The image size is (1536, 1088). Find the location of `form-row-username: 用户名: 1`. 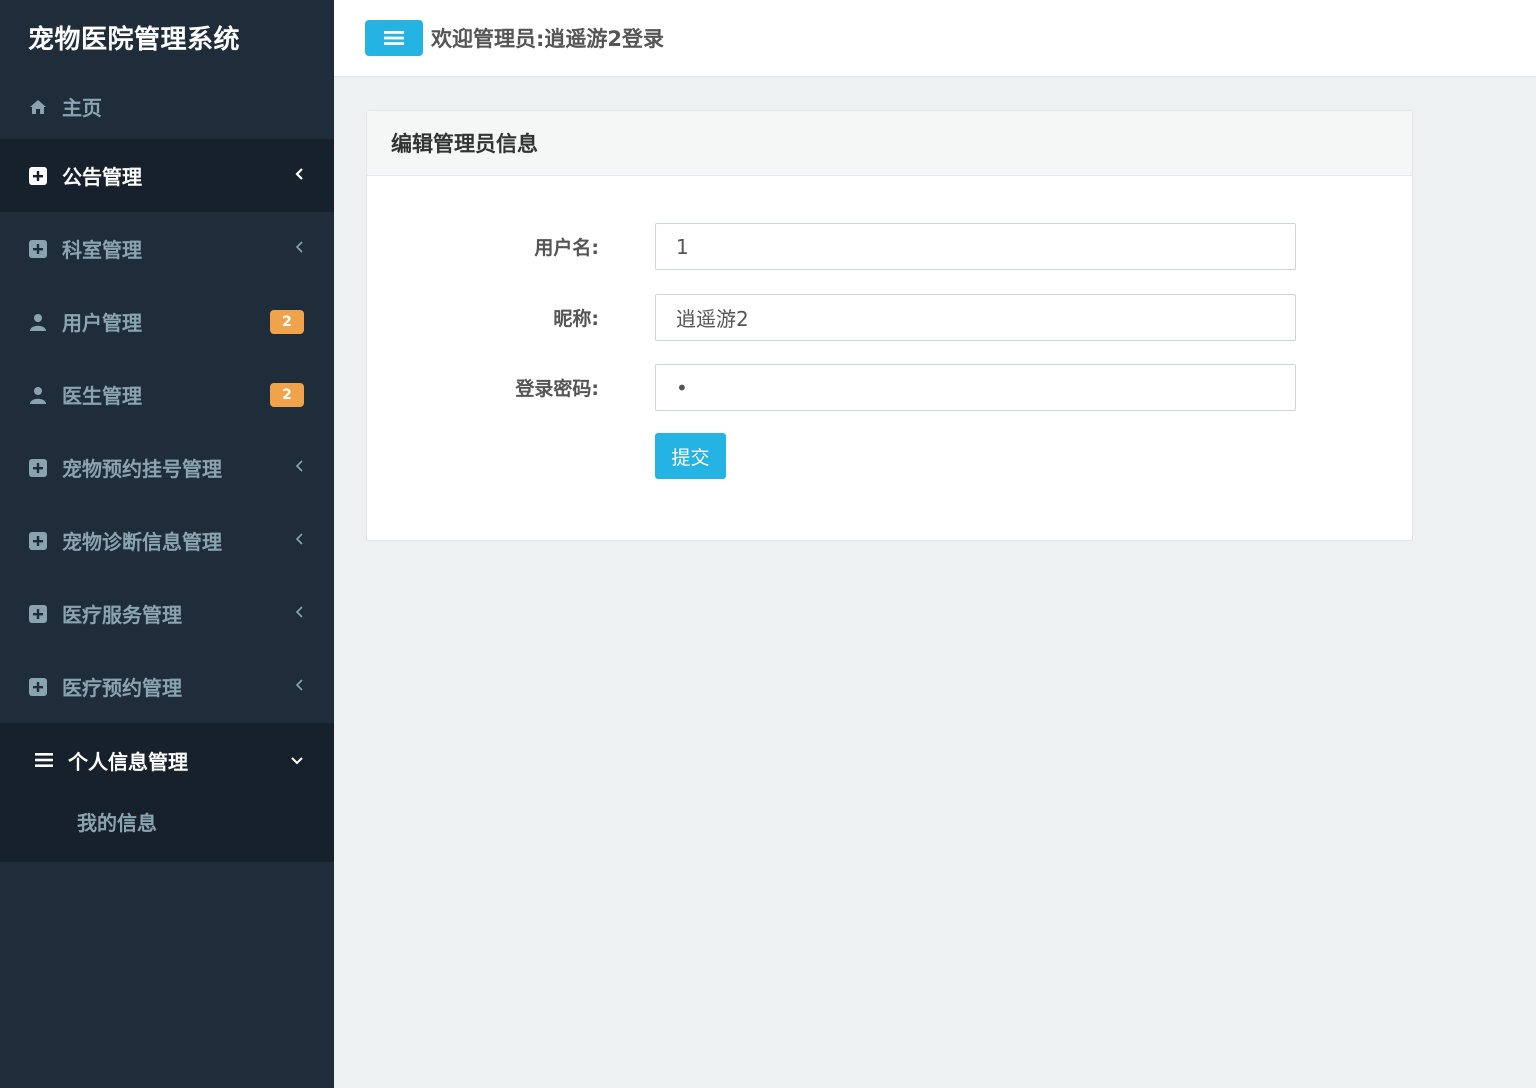

form-row-username: 用户名: 1 is located at coordinates (889, 246).